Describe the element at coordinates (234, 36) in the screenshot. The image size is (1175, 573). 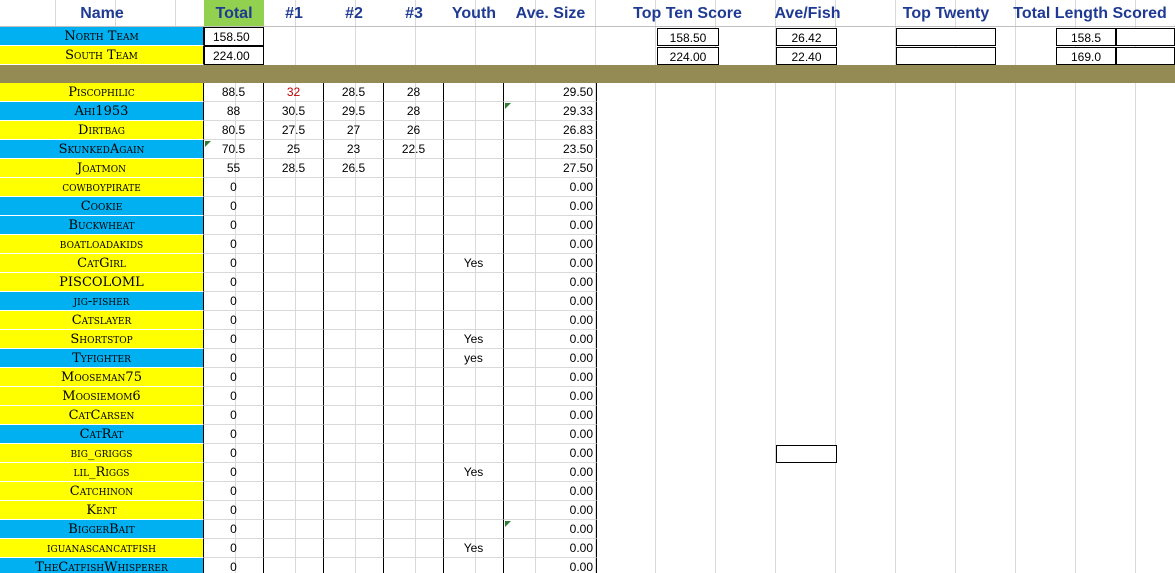
I see `team-total: 158.50` at that location.